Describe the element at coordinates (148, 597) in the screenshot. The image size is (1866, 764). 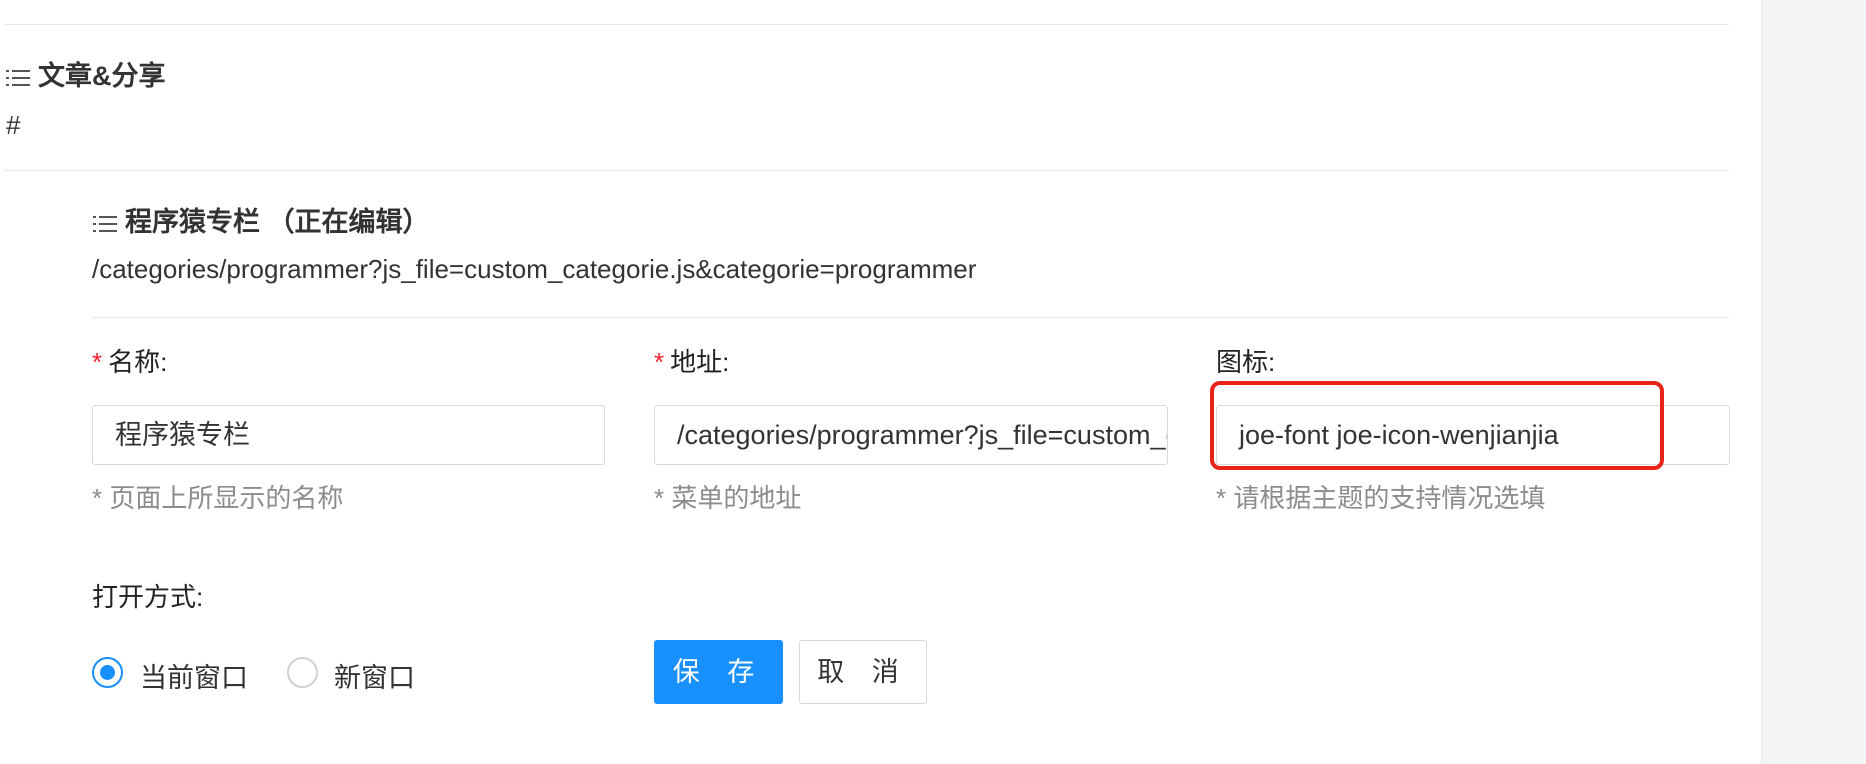
I see `open-mode-label: 打开方式:` at that location.